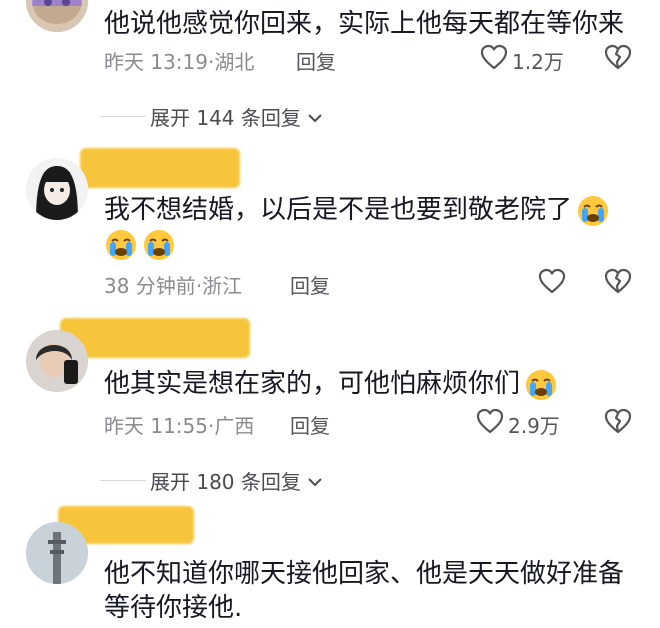 The image size is (660, 628). What do you see at coordinates (156, 62) in the screenshot?
I see `comment-time: 昨天 13:19` at bounding box center [156, 62].